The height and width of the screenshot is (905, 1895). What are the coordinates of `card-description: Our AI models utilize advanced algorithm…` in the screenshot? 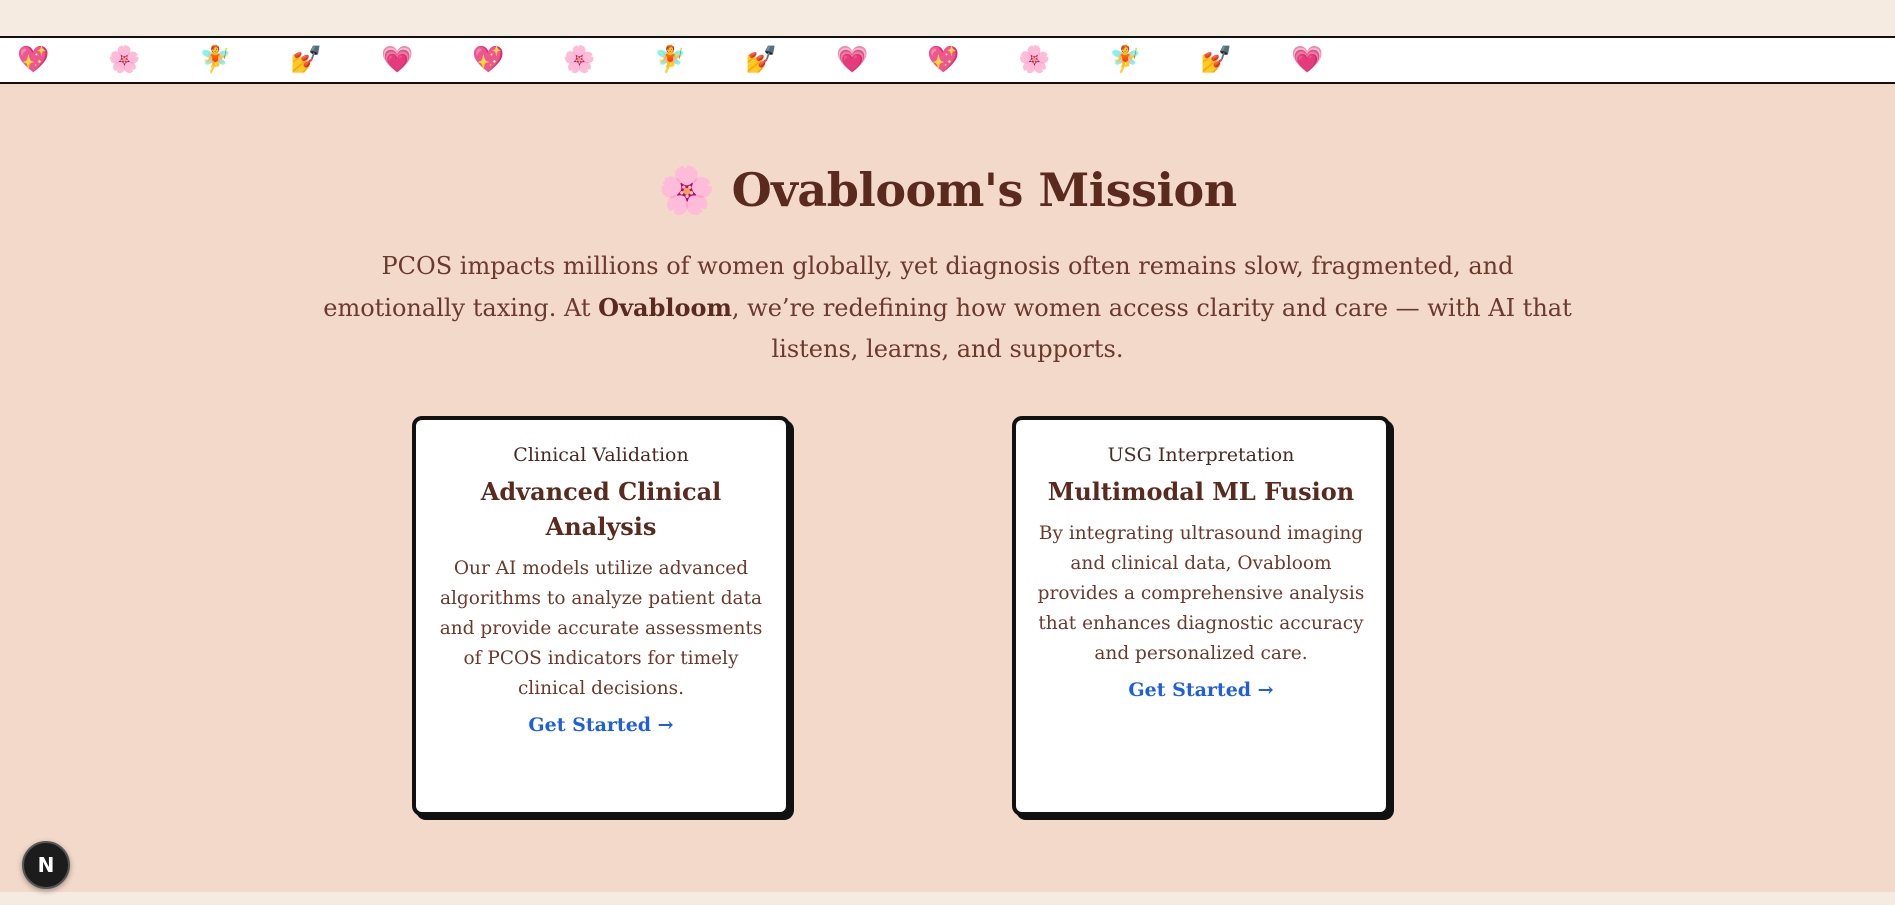 It's located at (601, 628).